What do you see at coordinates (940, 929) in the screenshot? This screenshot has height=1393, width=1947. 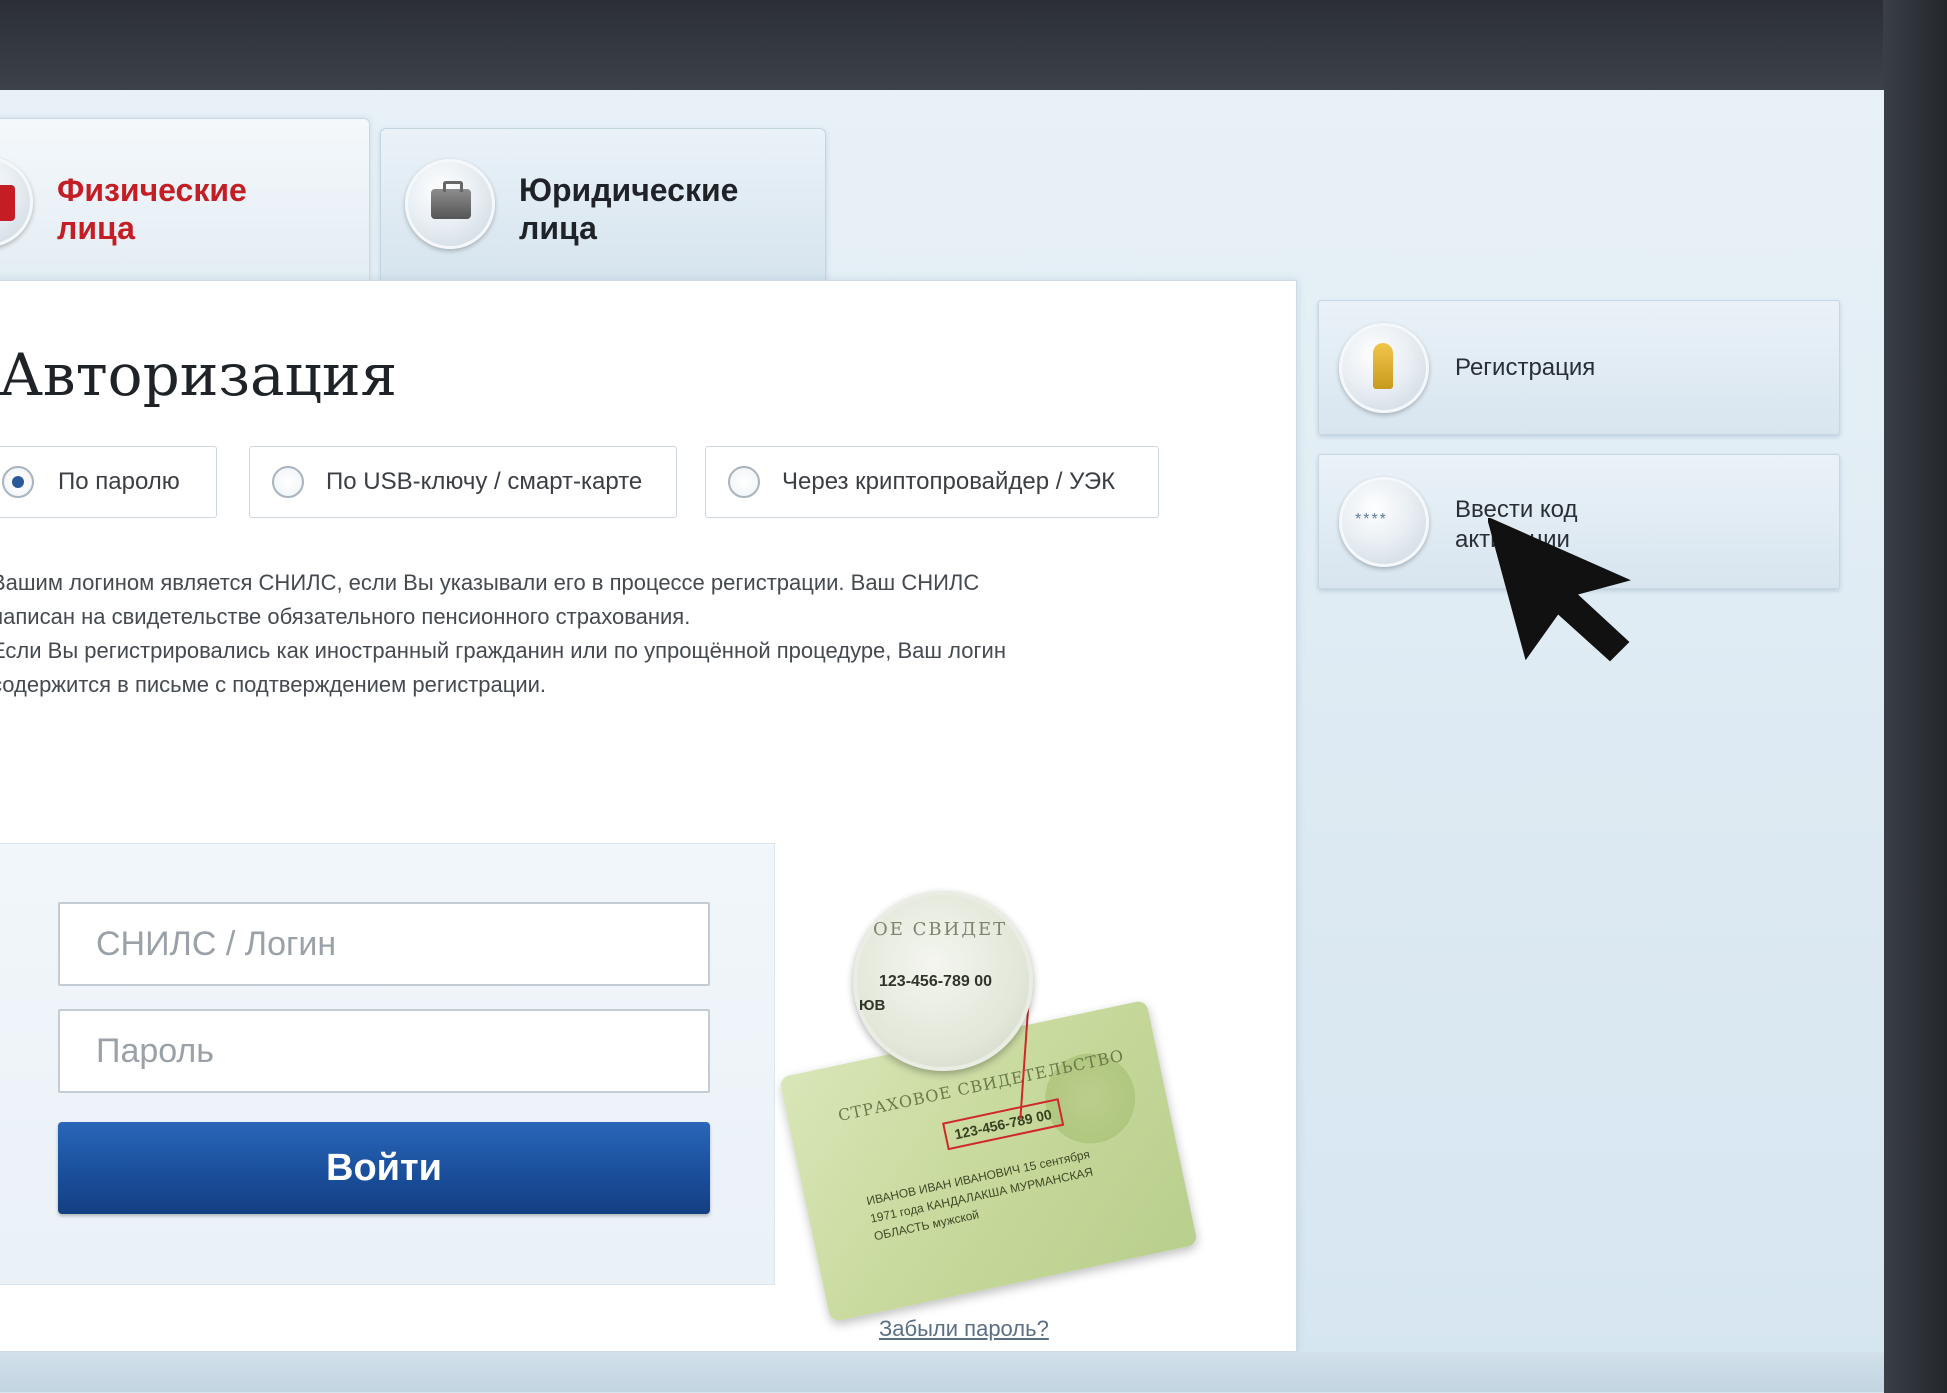 I see `magnifier-title: ОЕ СВИДЕТ` at bounding box center [940, 929].